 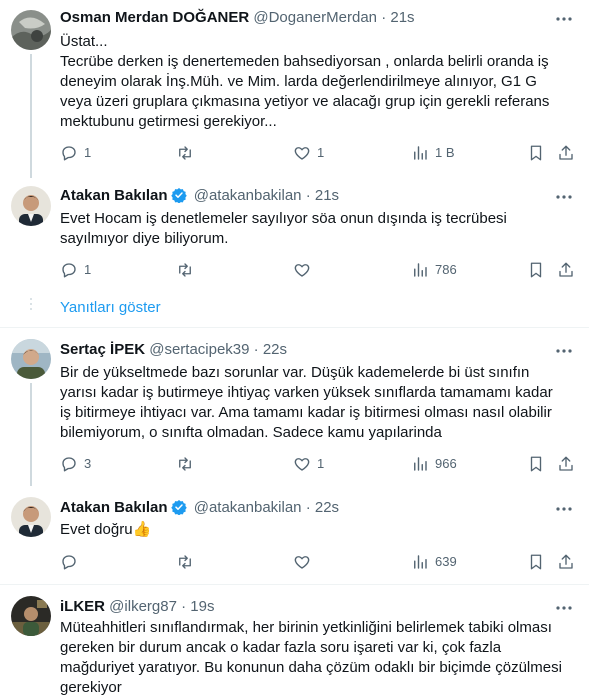 What do you see at coordinates (434, 270) in the screenshot?
I see `views-button: 786` at bounding box center [434, 270].